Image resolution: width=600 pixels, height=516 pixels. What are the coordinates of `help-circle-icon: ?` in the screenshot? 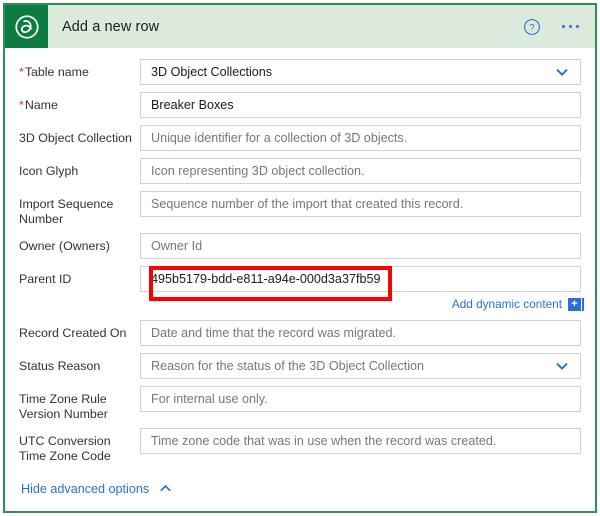 It's located at (532, 27).